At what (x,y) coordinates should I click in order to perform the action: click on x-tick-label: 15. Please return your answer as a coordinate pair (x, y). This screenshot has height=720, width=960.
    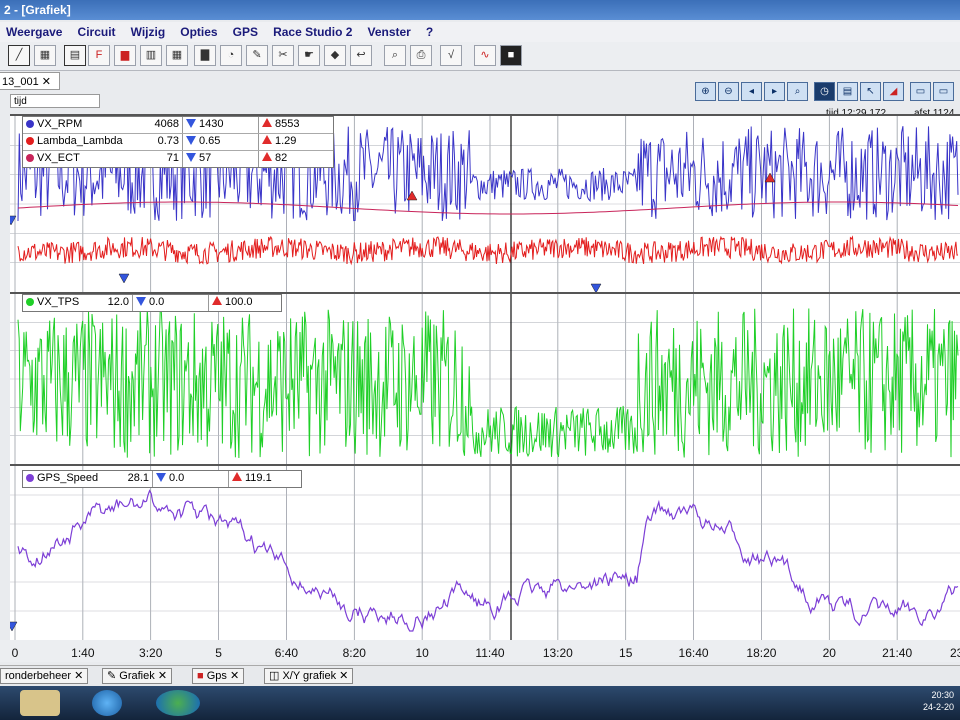
    Looking at the image, I should click on (626, 653).